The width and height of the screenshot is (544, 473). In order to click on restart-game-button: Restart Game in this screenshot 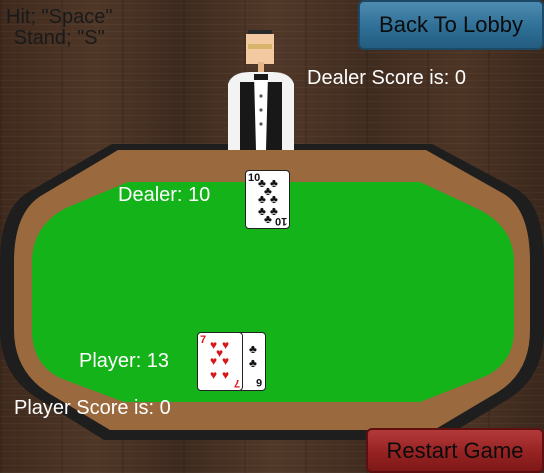, I will do `click(455, 450)`.